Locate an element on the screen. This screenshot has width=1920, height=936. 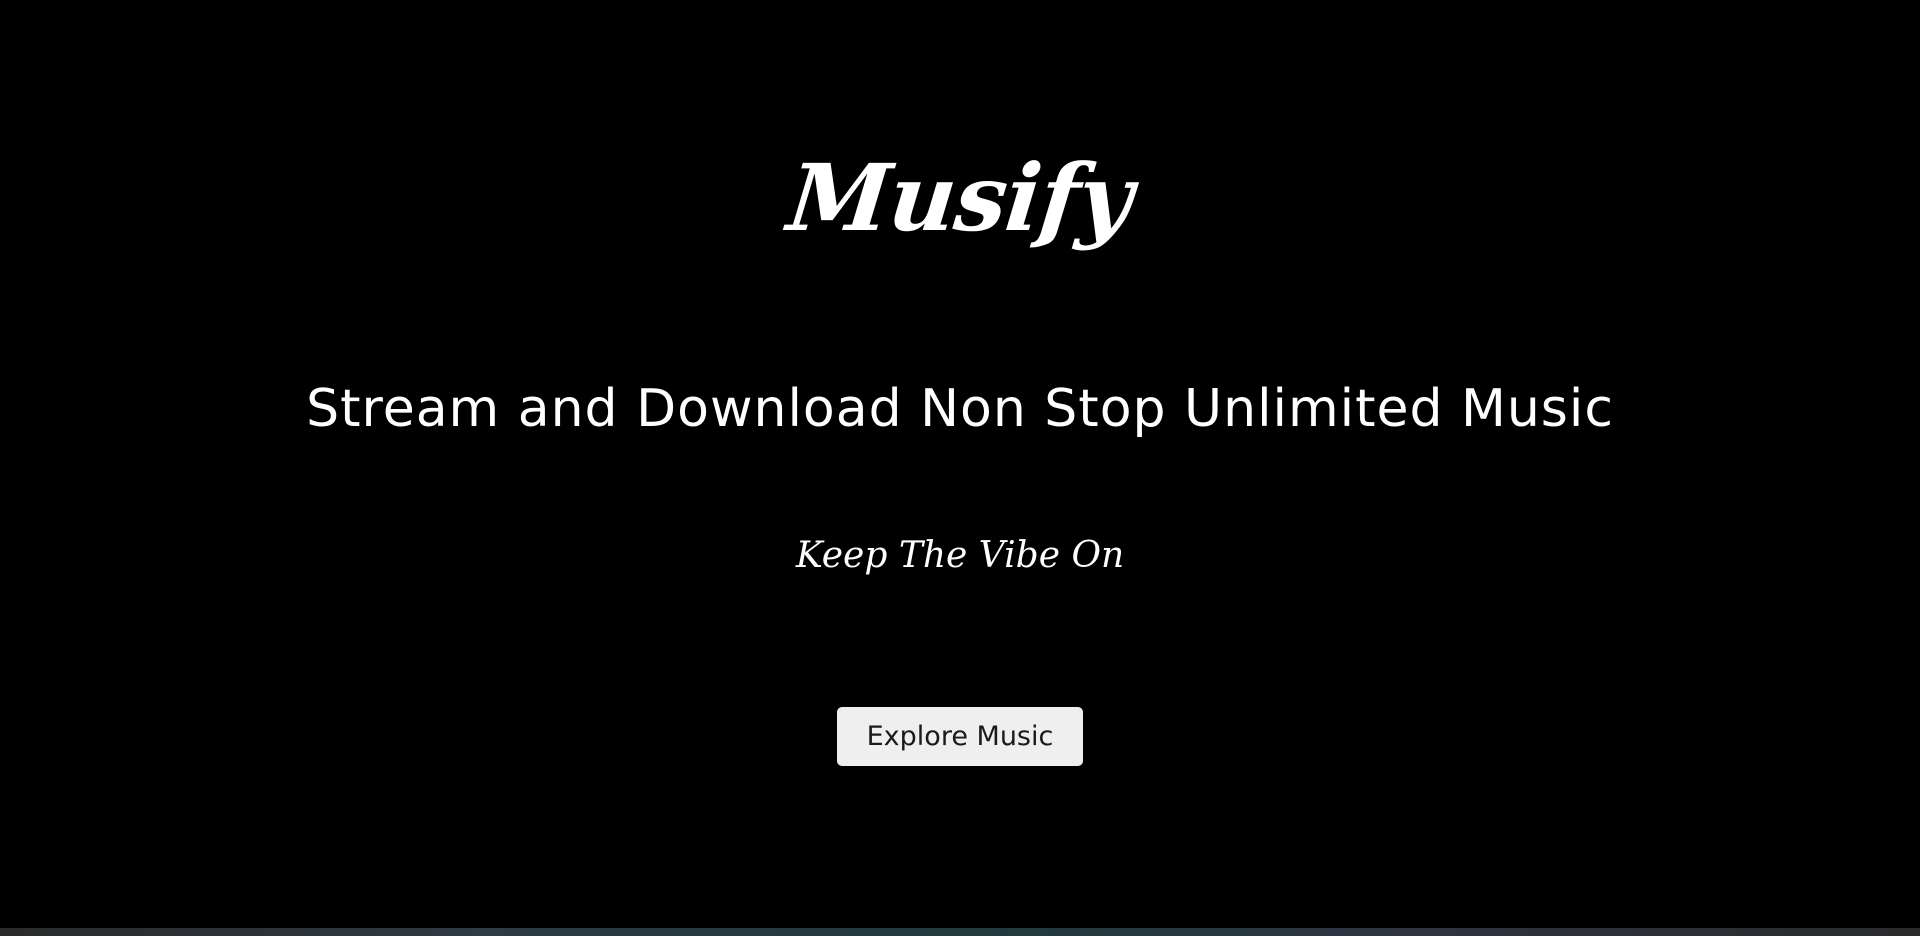
bottom-edge-strip is located at coordinates (960, 932).